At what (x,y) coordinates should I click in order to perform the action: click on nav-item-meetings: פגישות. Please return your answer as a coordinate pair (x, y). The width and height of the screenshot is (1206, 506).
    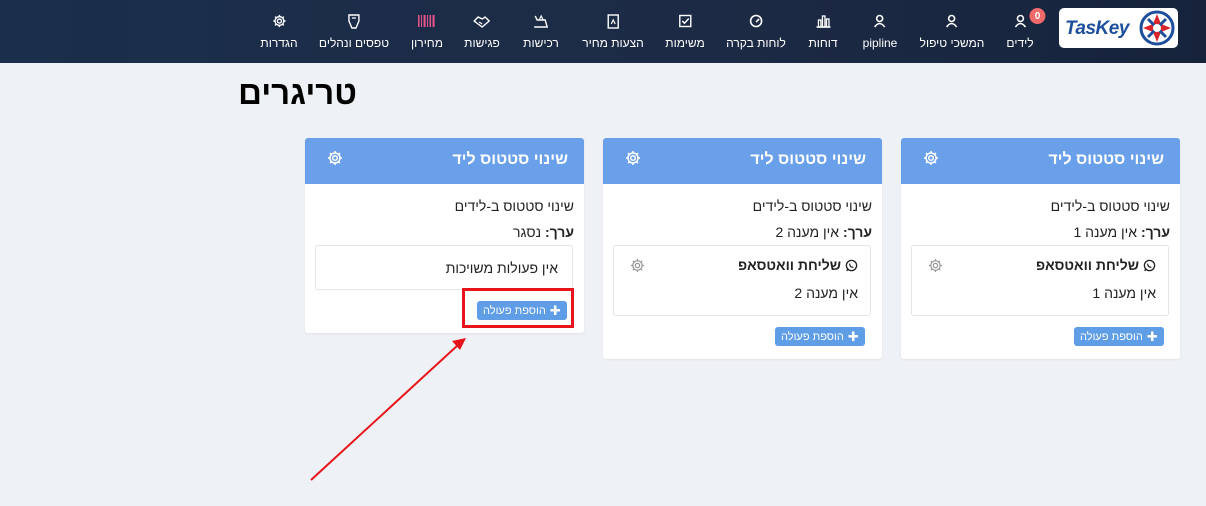
    Looking at the image, I should click on (482, 32).